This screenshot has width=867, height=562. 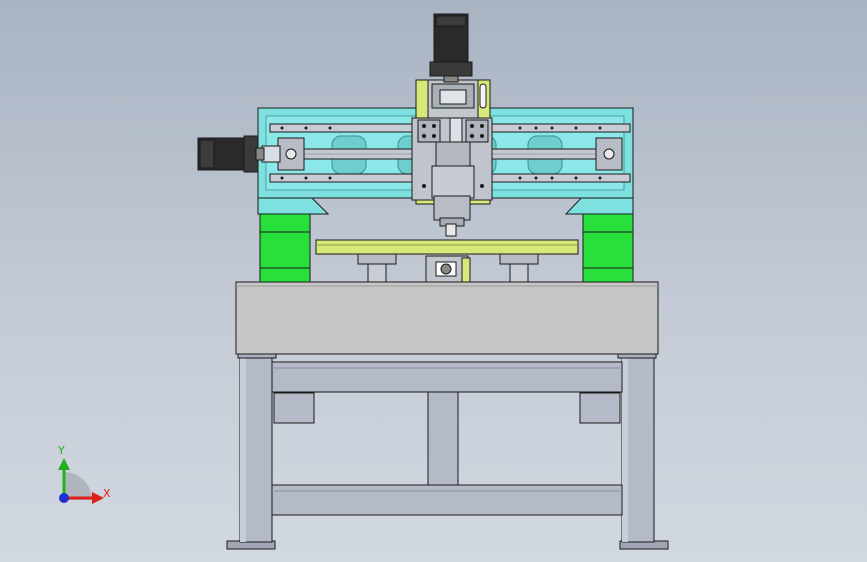 I want to click on triad-x-label: X, so click(x=107, y=493).